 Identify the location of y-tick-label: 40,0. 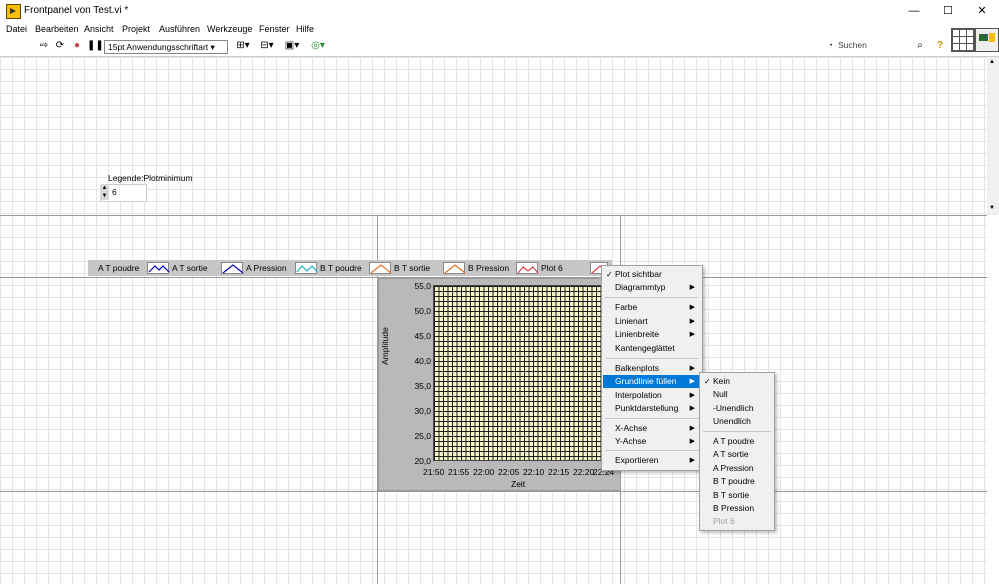
(422, 361).